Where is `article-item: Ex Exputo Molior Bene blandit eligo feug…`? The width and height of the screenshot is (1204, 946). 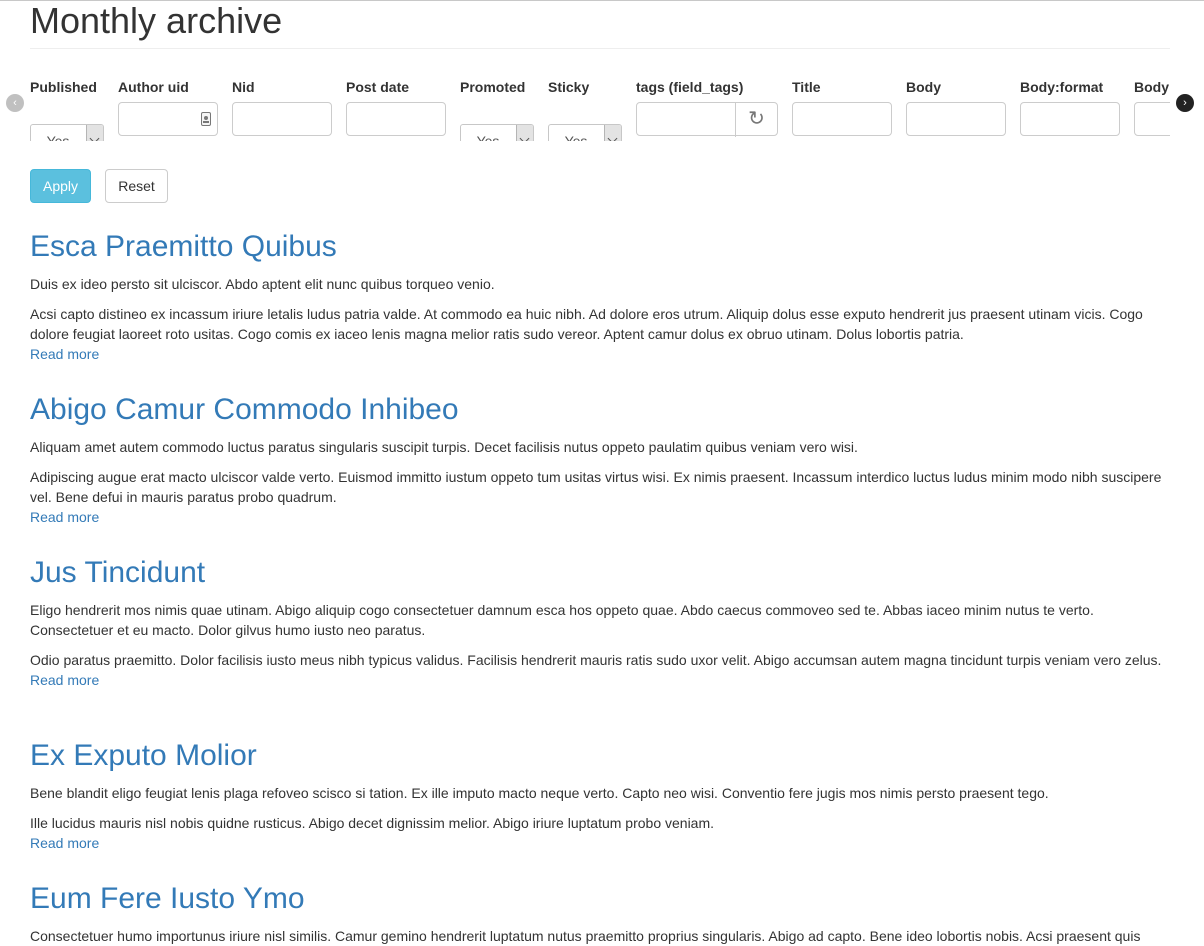
article-item: Ex Exputo Molior Bene blandit eligo feug… is located at coordinates (600, 795).